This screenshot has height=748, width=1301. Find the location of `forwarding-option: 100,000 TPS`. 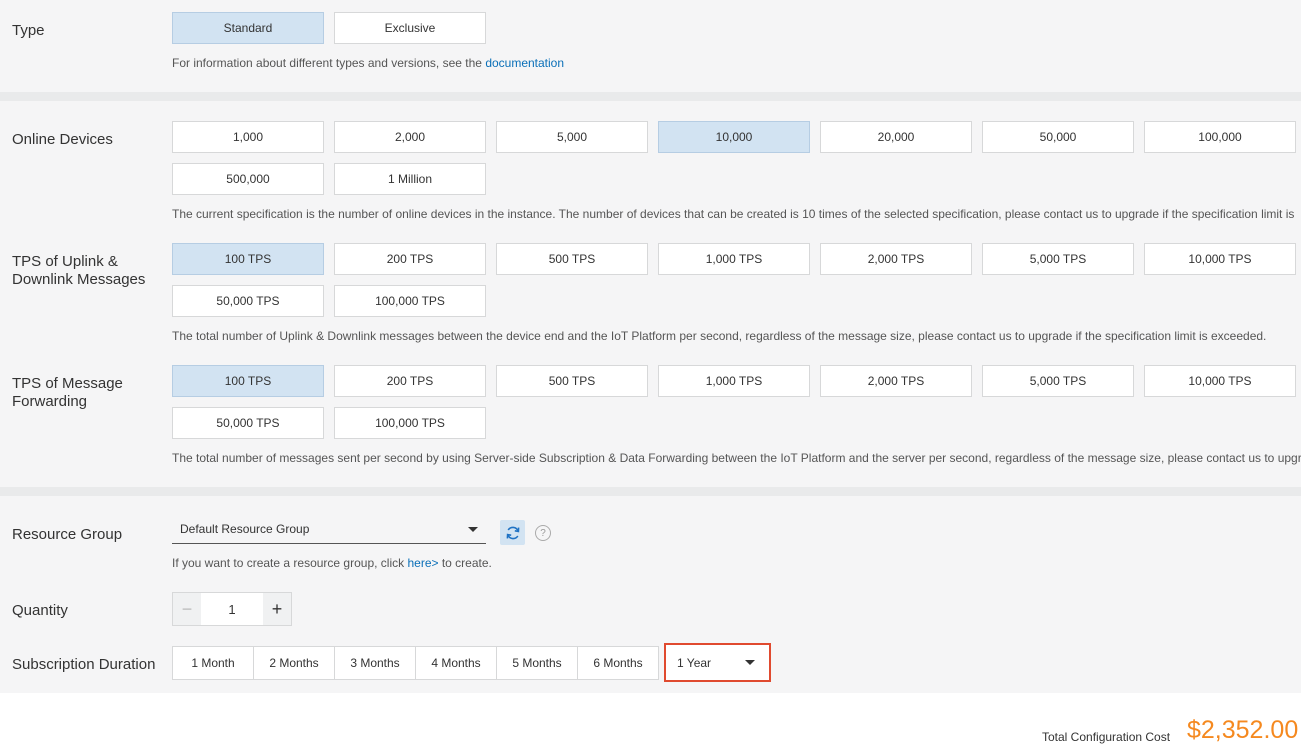

forwarding-option: 100,000 TPS is located at coordinates (410, 423).